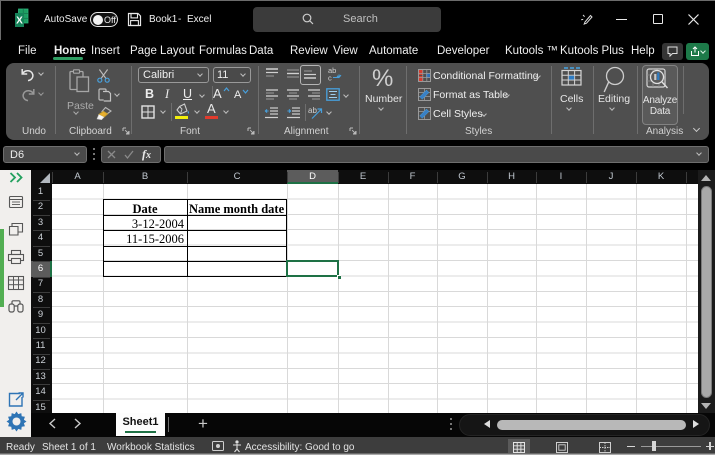 This screenshot has width=715, height=455. What do you see at coordinates (19, 21) in the screenshot?
I see `svg-text: X` at bounding box center [19, 21].